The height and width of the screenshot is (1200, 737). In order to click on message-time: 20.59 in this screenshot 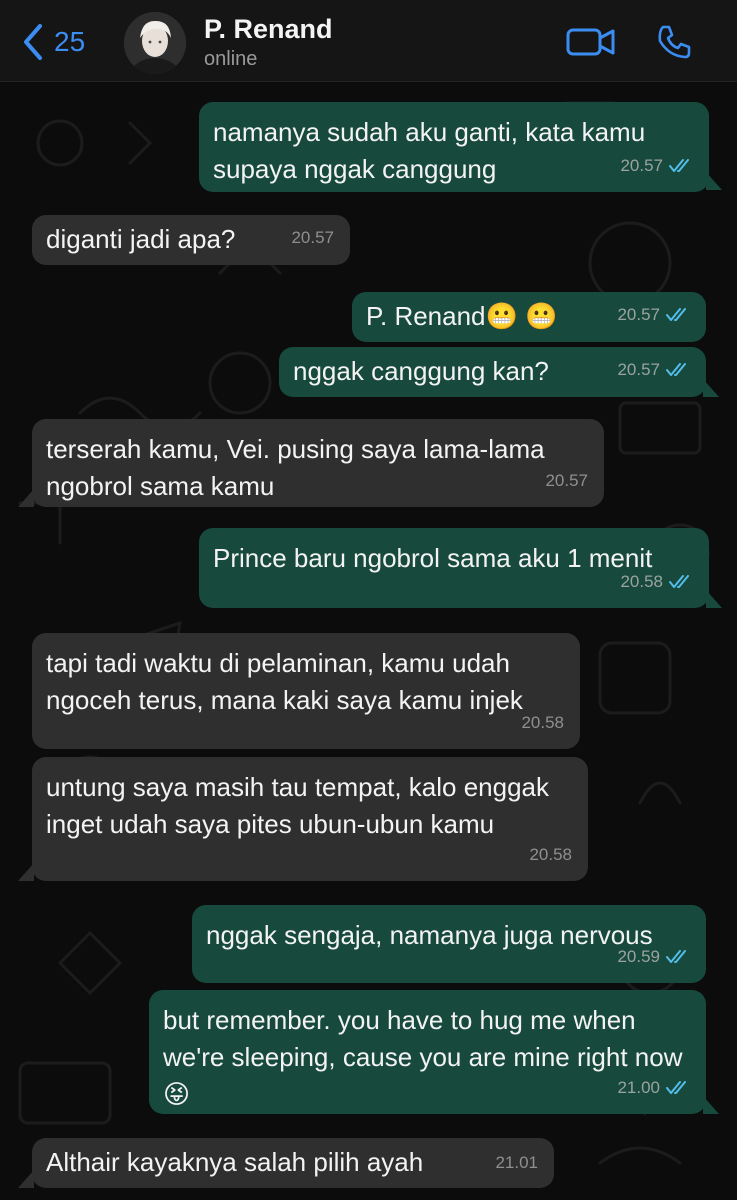, I will do `click(638, 956)`.